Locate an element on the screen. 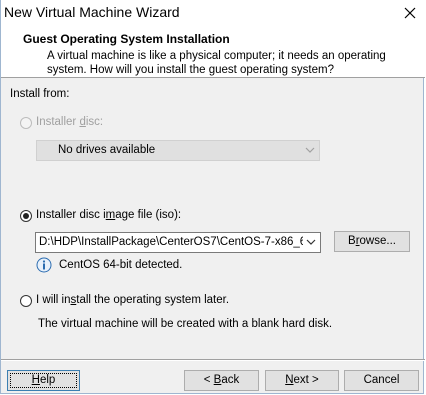 Image resolution: width=426 pixels, height=395 pixels. window-title: New Virtual Machine Wizard is located at coordinates (92, 12).